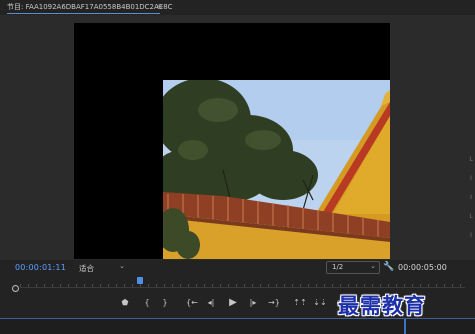  I want to click on lift-button: ⇡⇡, so click(300, 303).